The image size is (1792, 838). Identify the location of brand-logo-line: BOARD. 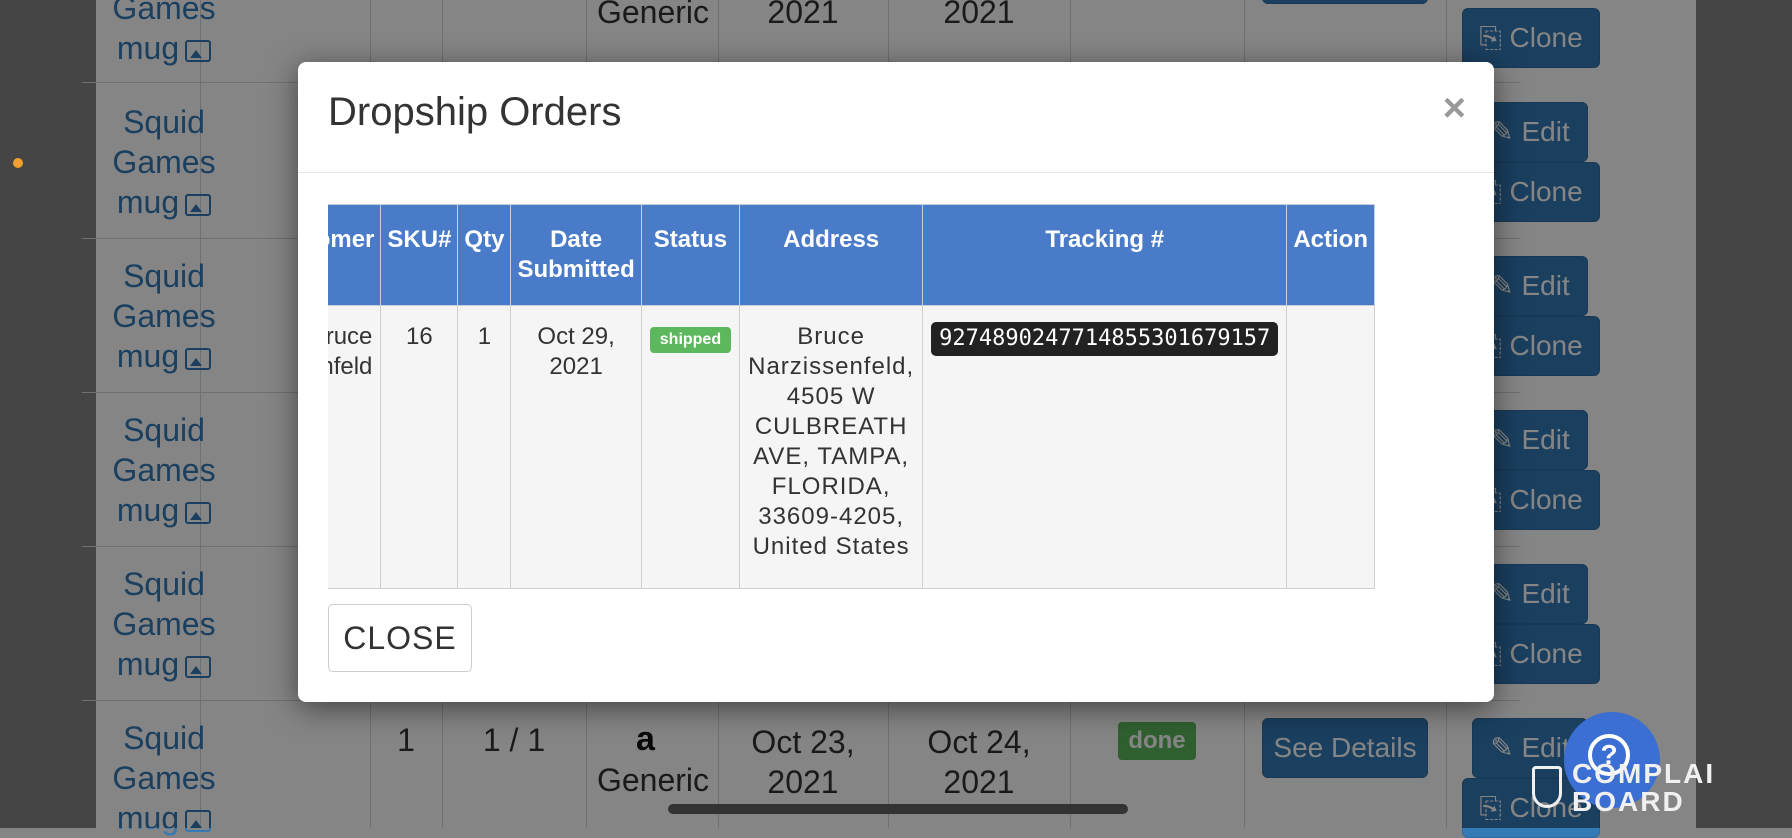
(1628, 801).